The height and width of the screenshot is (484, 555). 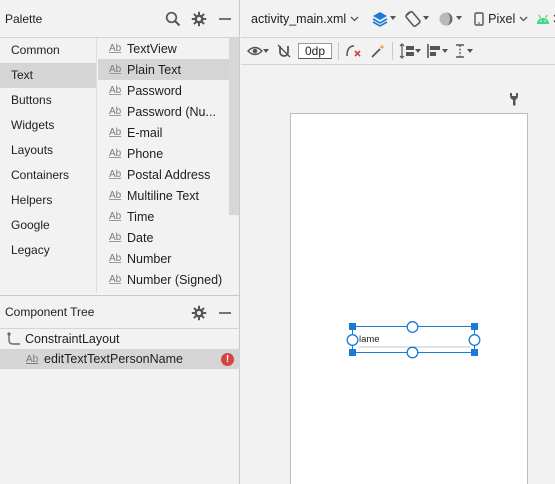 I want to click on widget-plain-text: Ab Plain Text, so click(x=163, y=69).